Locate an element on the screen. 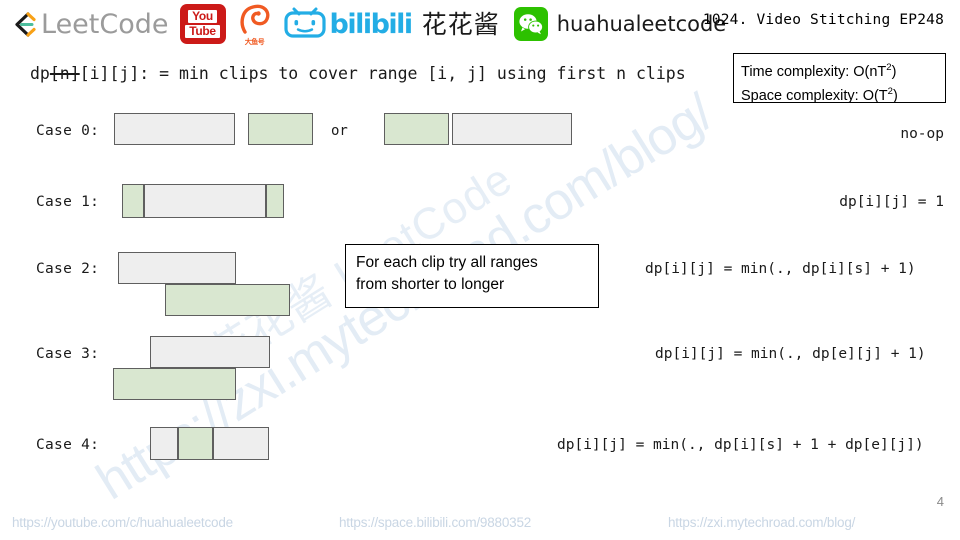  case-1-green-block-start is located at coordinates (133, 201).